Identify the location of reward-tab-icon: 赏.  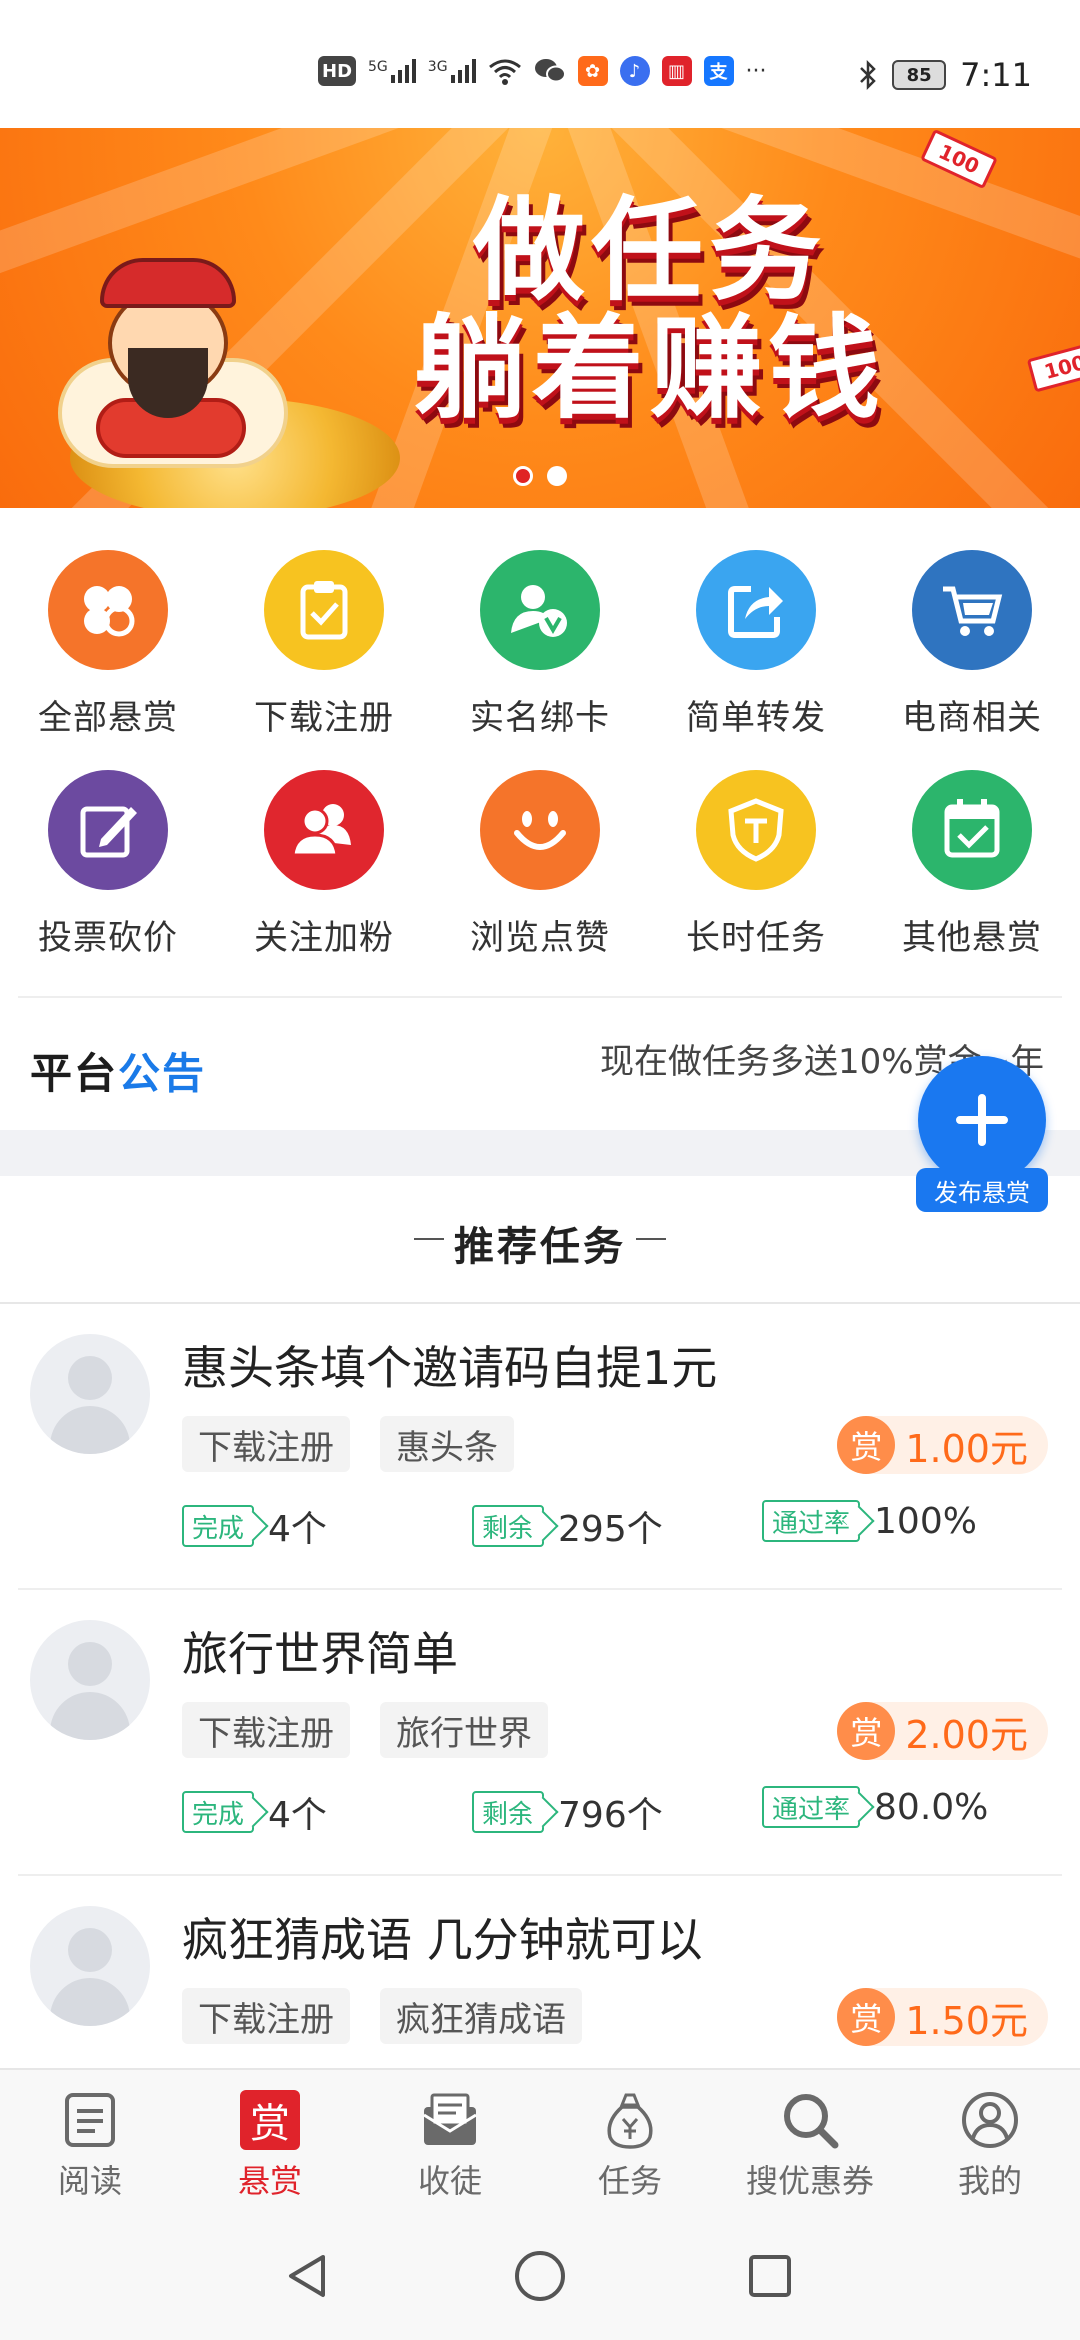
(270, 2120).